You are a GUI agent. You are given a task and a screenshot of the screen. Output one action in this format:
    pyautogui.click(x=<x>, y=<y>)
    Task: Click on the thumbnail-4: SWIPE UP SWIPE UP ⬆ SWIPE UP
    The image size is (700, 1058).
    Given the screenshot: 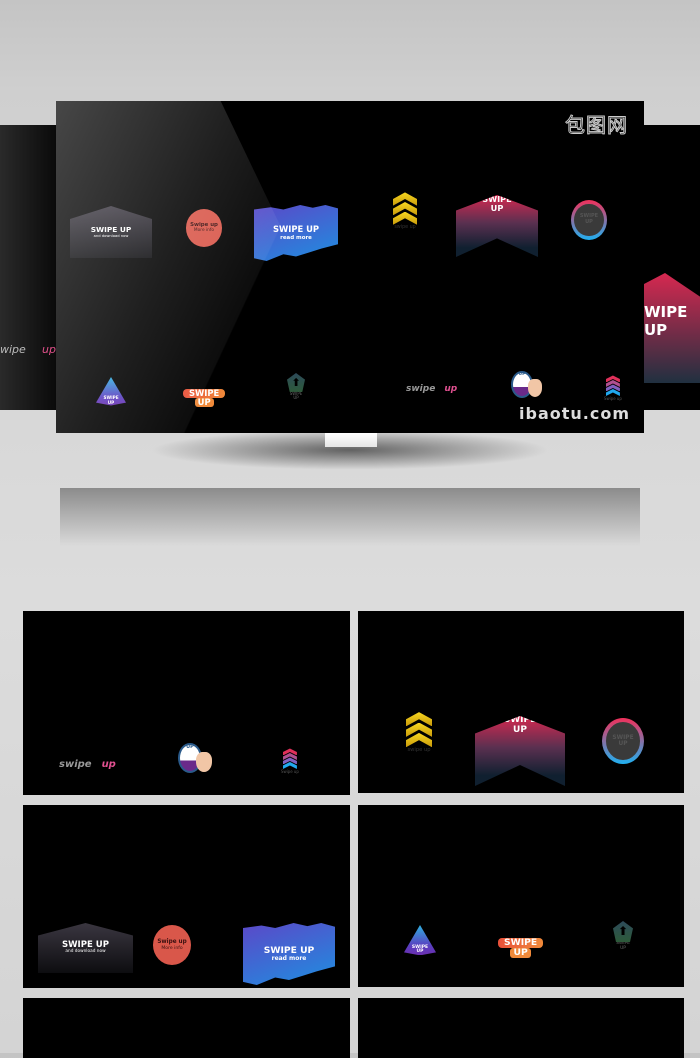 What is the action you would take?
    pyautogui.click(x=521, y=896)
    